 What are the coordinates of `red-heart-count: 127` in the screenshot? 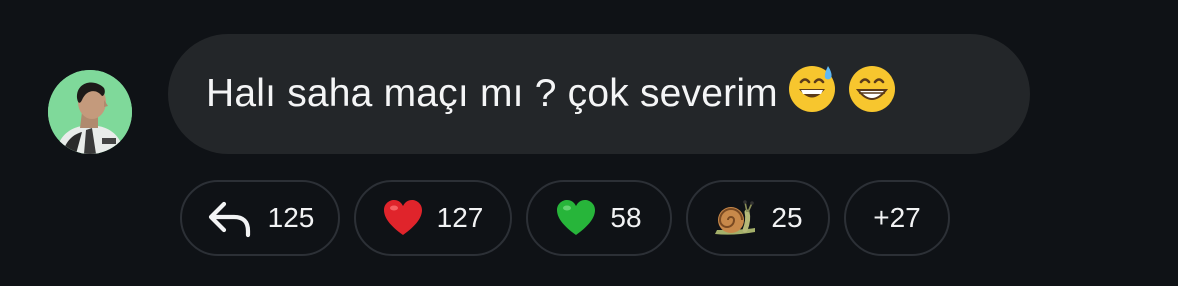 It's located at (460, 217).